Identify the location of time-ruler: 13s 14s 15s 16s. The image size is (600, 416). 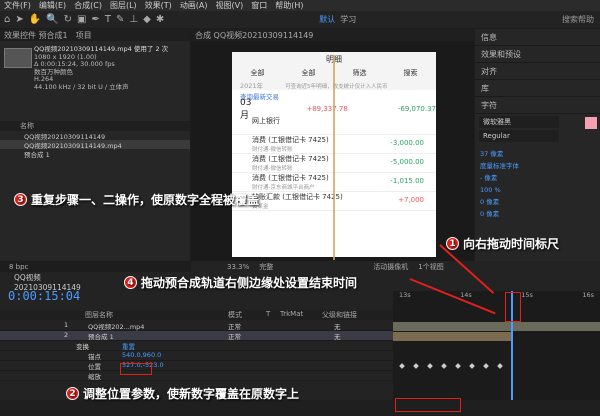
(496, 296).